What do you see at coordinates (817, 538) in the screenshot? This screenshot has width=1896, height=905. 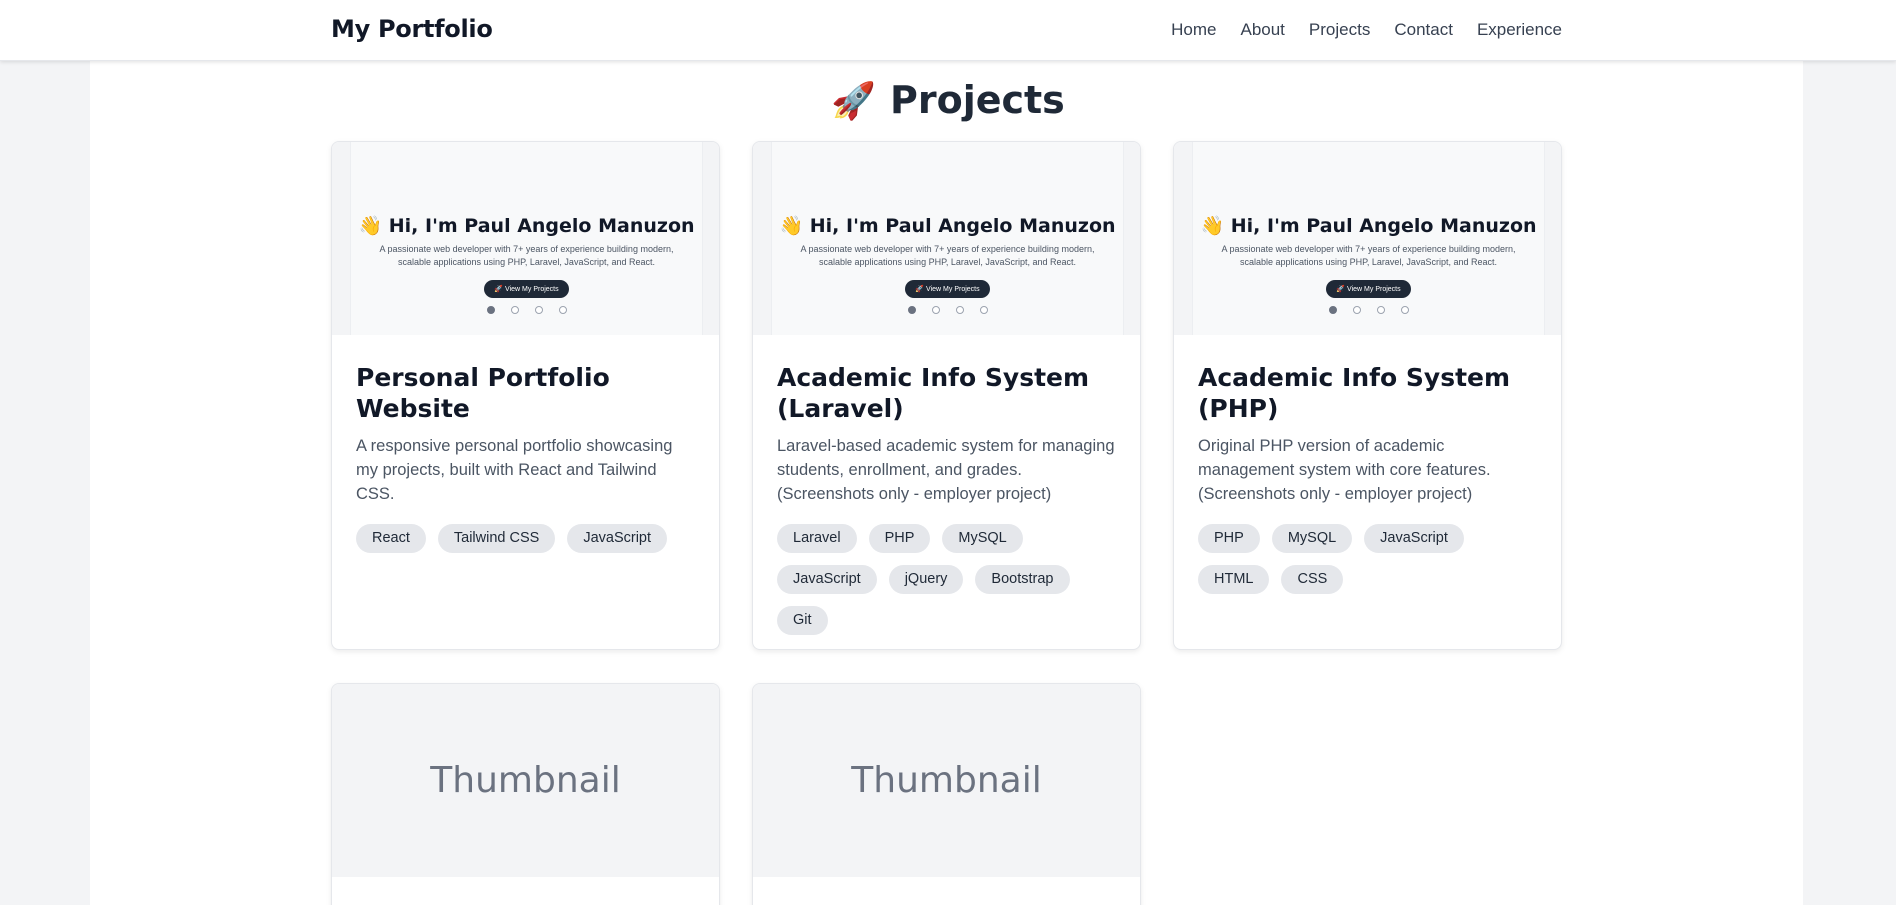 I see `tech-tag: Laravel` at bounding box center [817, 538].